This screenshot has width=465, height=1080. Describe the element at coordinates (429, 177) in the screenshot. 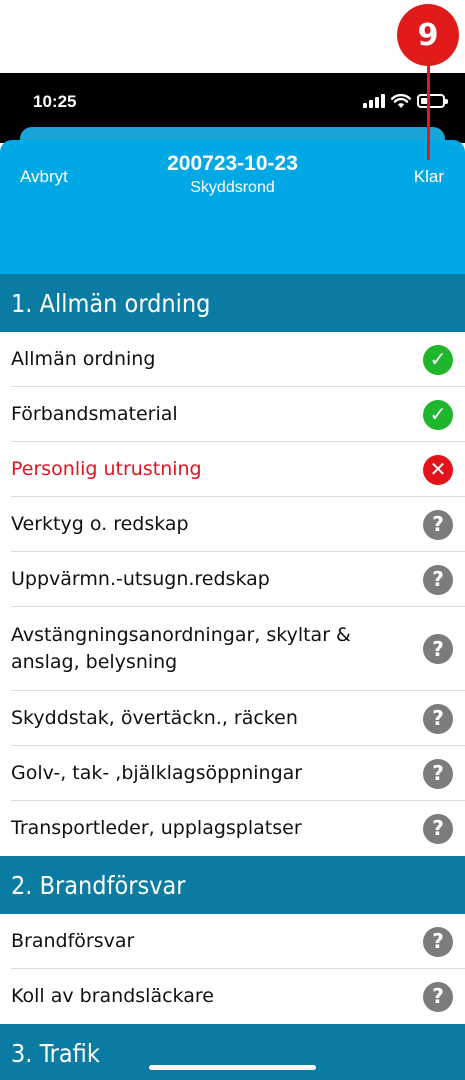

I see `done-button: Klar` at that location.